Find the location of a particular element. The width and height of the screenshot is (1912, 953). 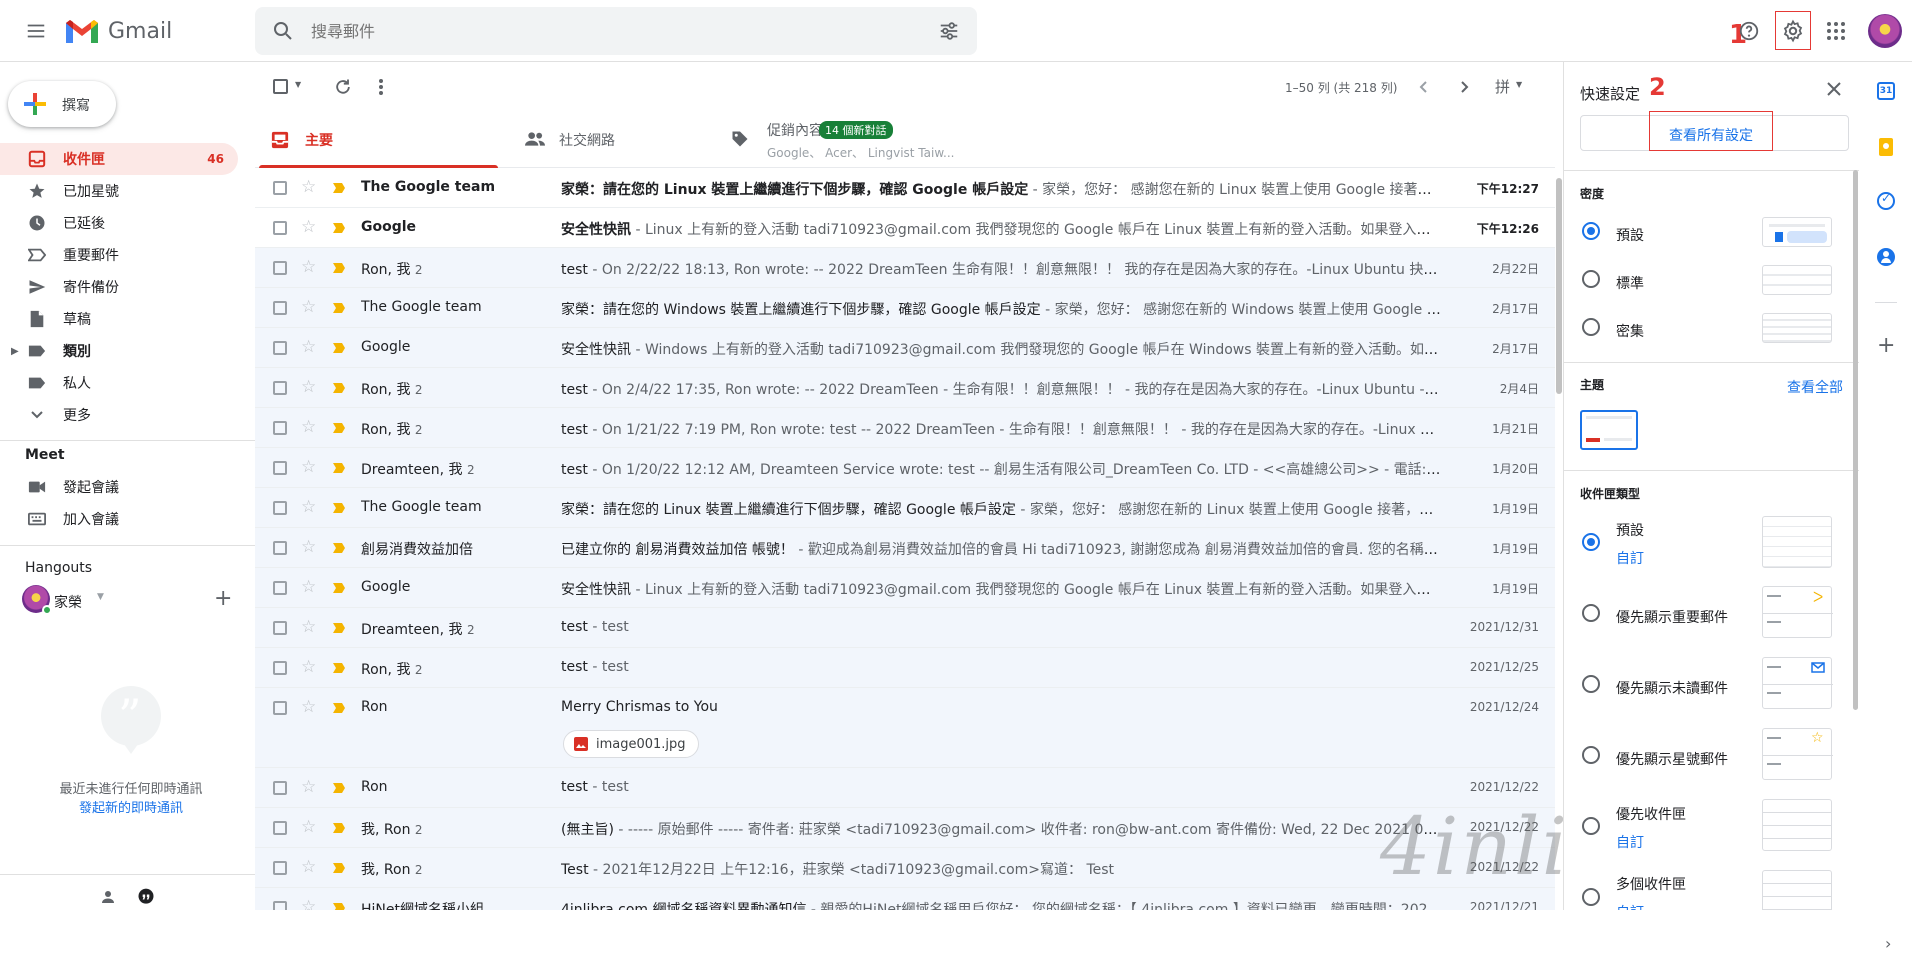

add-chat-icon: + is located at coordinates (223, 598).